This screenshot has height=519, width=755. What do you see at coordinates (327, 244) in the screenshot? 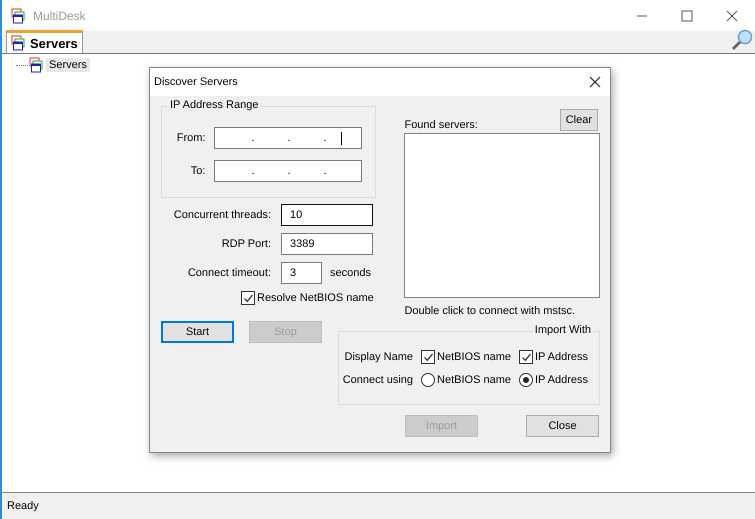
I see `input-field: 3389` at bounding box center [327, 244].